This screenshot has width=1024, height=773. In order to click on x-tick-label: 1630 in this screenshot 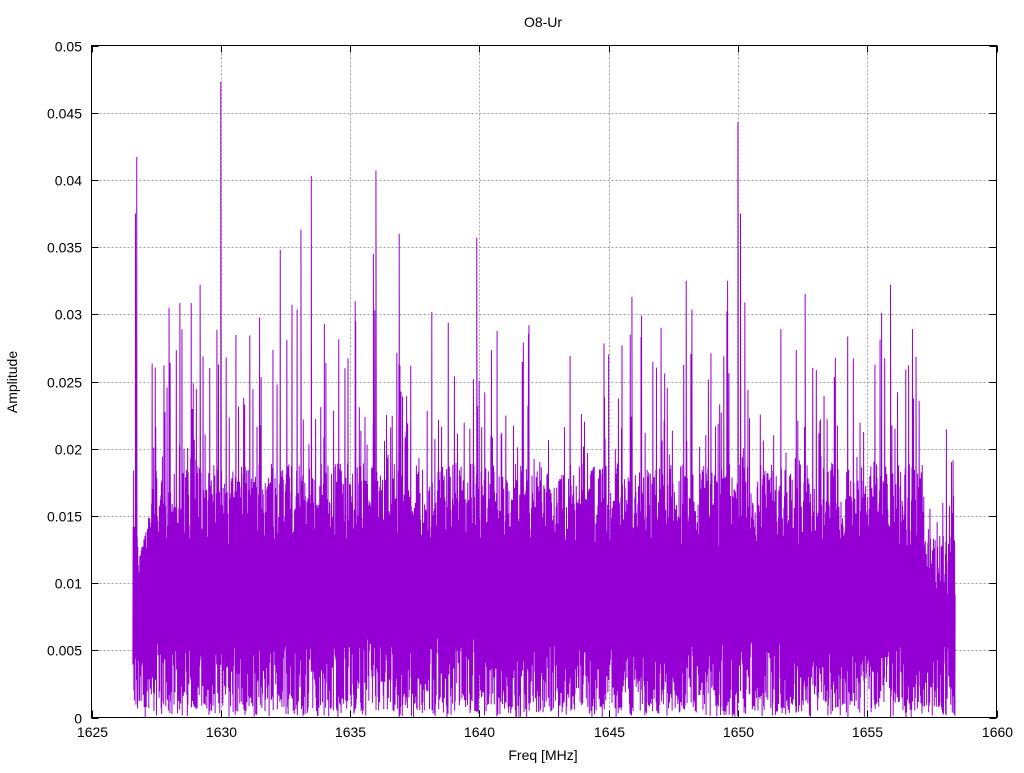, I will do `click(221, 732)`.